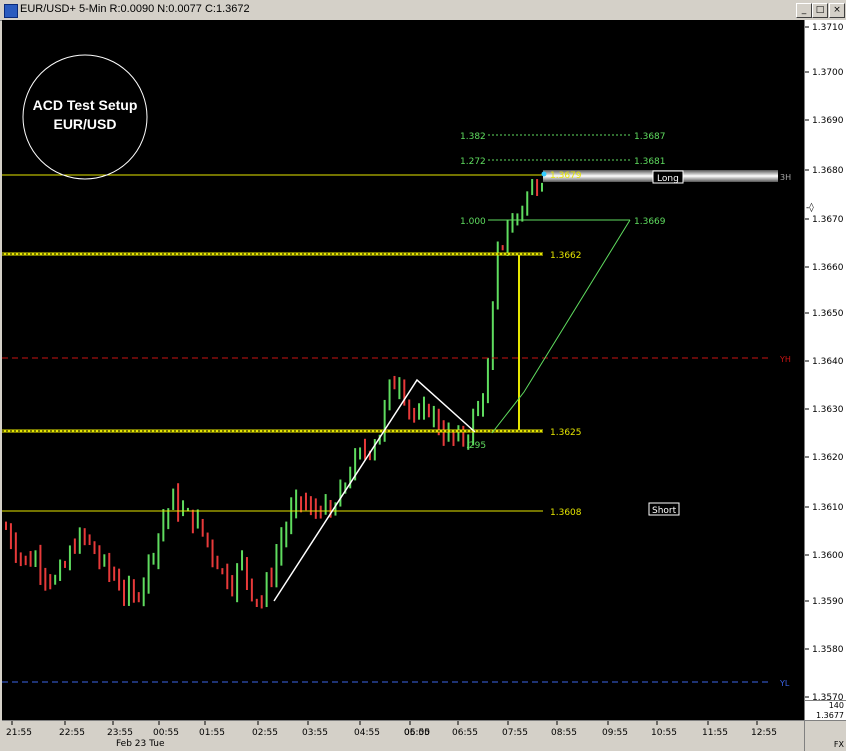 The height and width of the screenshot is (751, 846). I want to click on price-tick-label: 1.3640, so click(828, 362).